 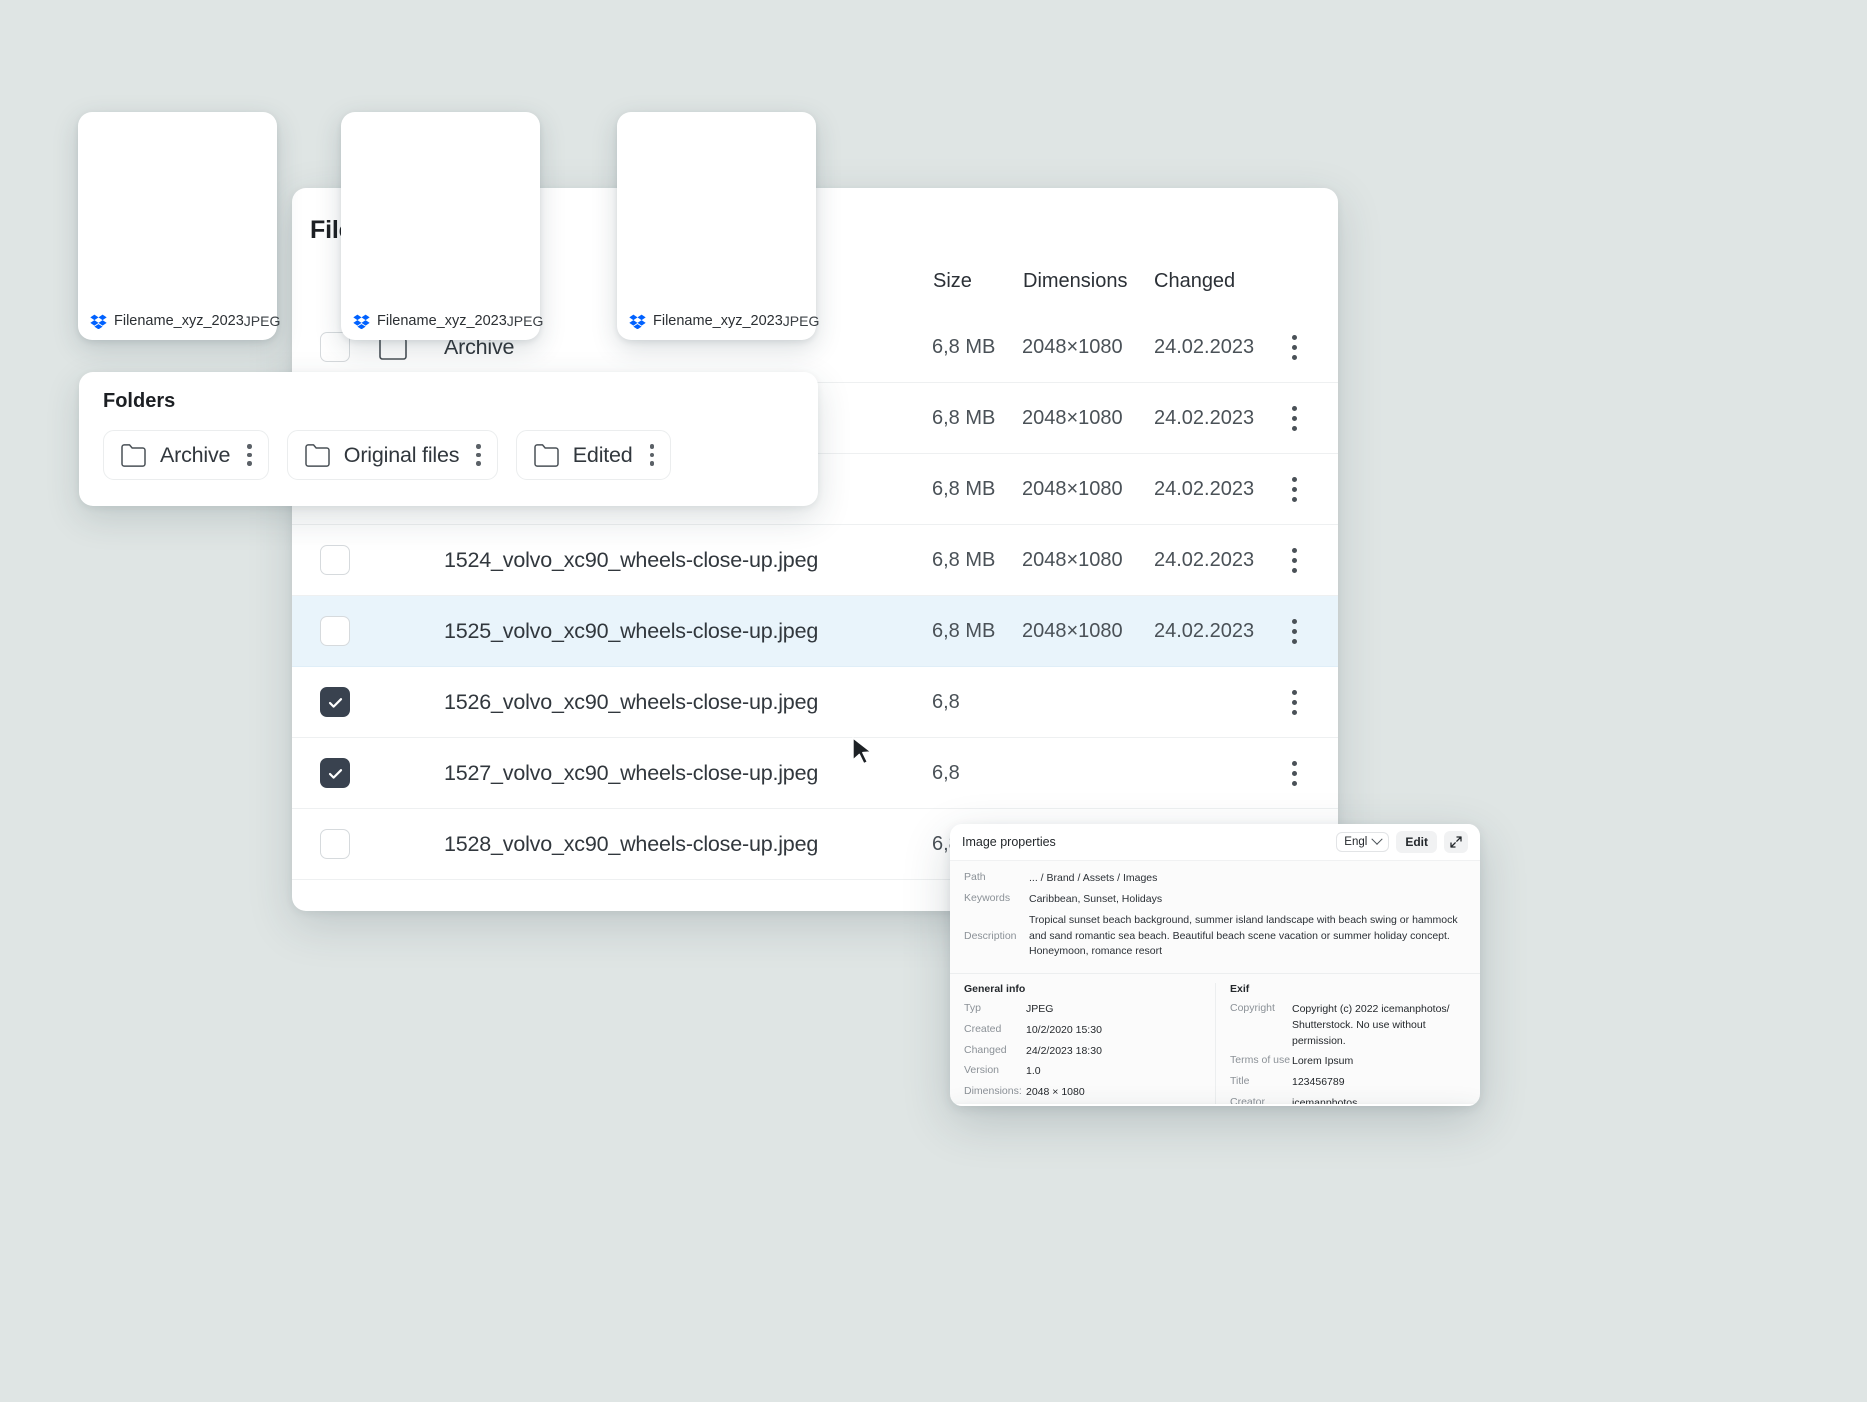 What do you see at coordinates (442, 321) in the screenshot?
I see `thumbnail-filename: Filename_xyz_2023` at bounding box center [442, 321].